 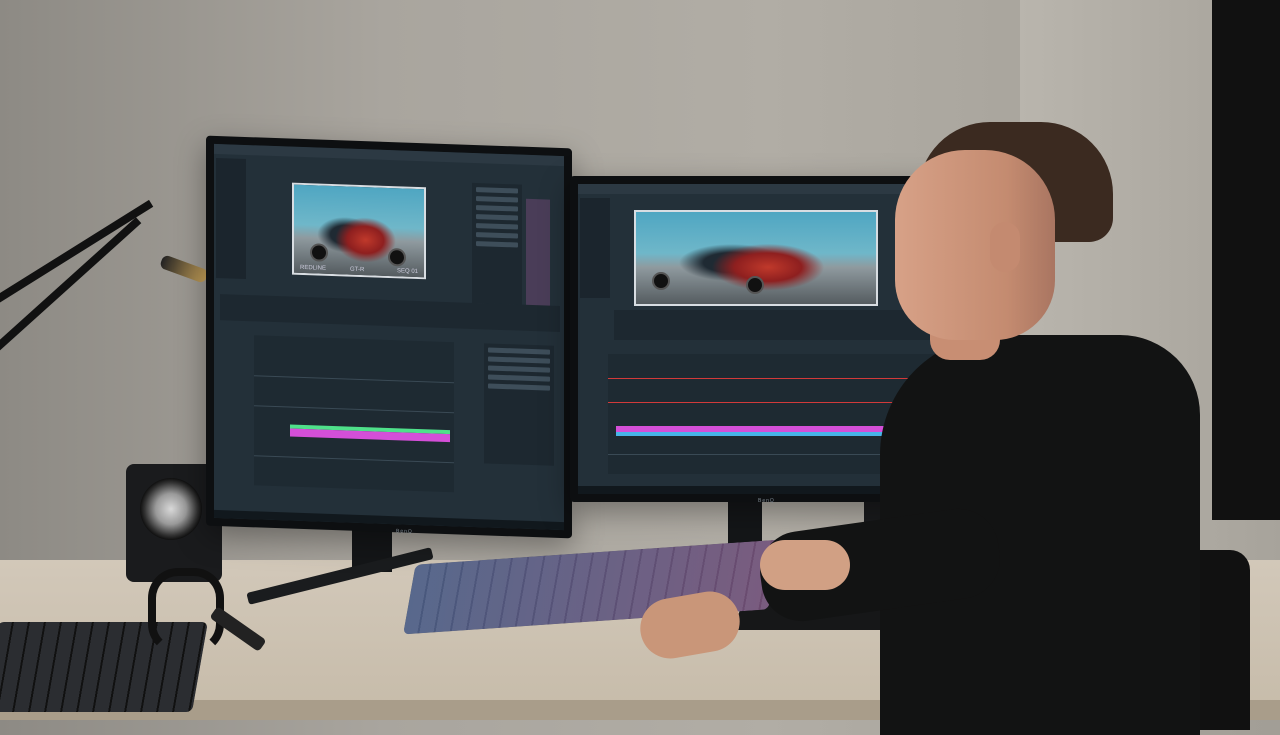 I want to click on person-ear, so click(x=1005, y=247).